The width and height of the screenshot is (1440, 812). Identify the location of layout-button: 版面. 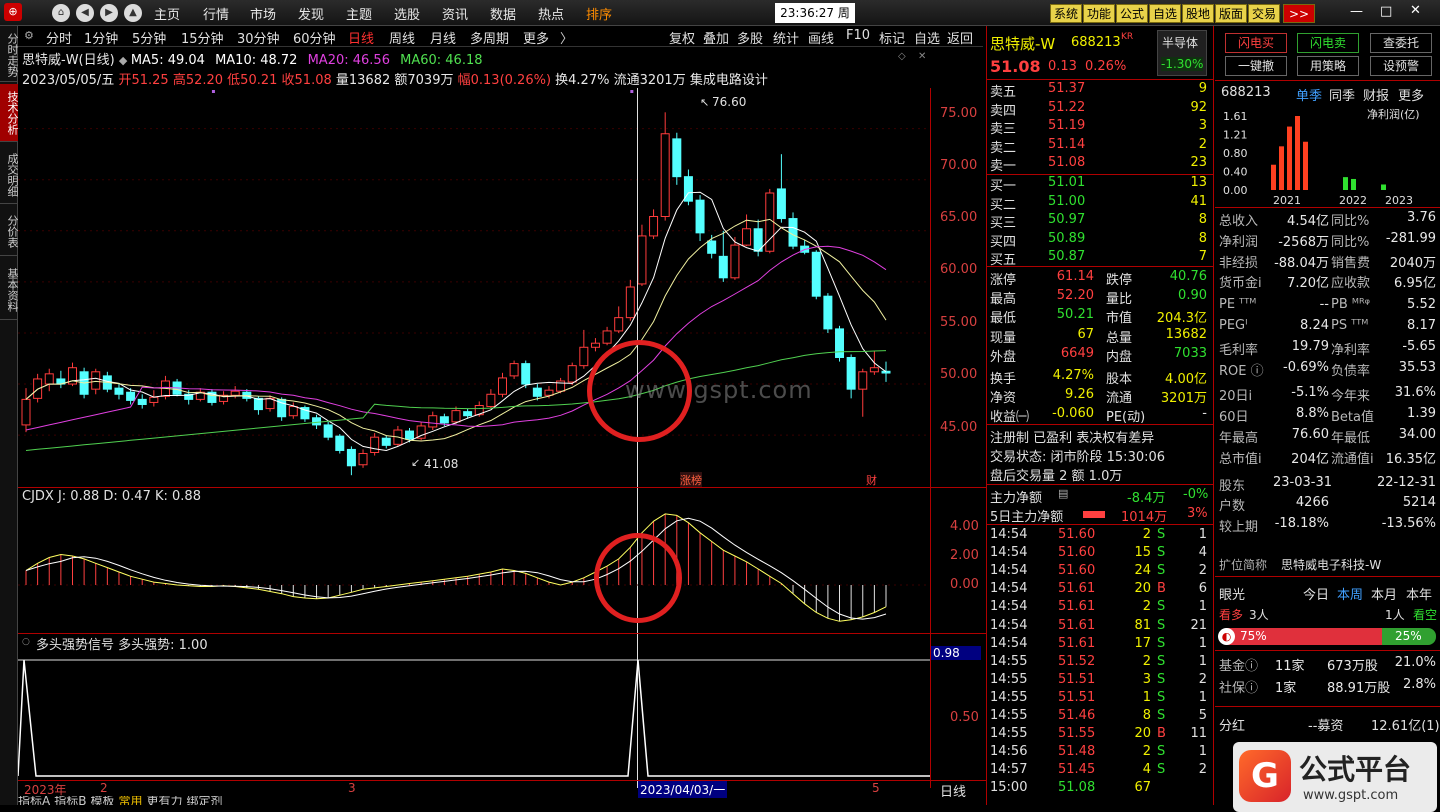
(1231, 13).